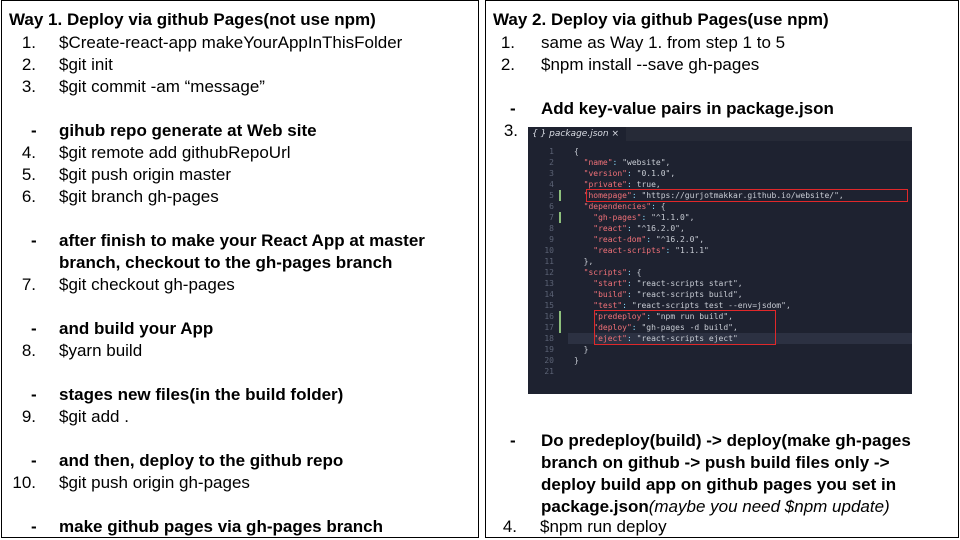 The height and width of the screenshot is (540, 960). I want to click on way2-note-line: package.json(maybe you need $npm update), so click(715, 507).